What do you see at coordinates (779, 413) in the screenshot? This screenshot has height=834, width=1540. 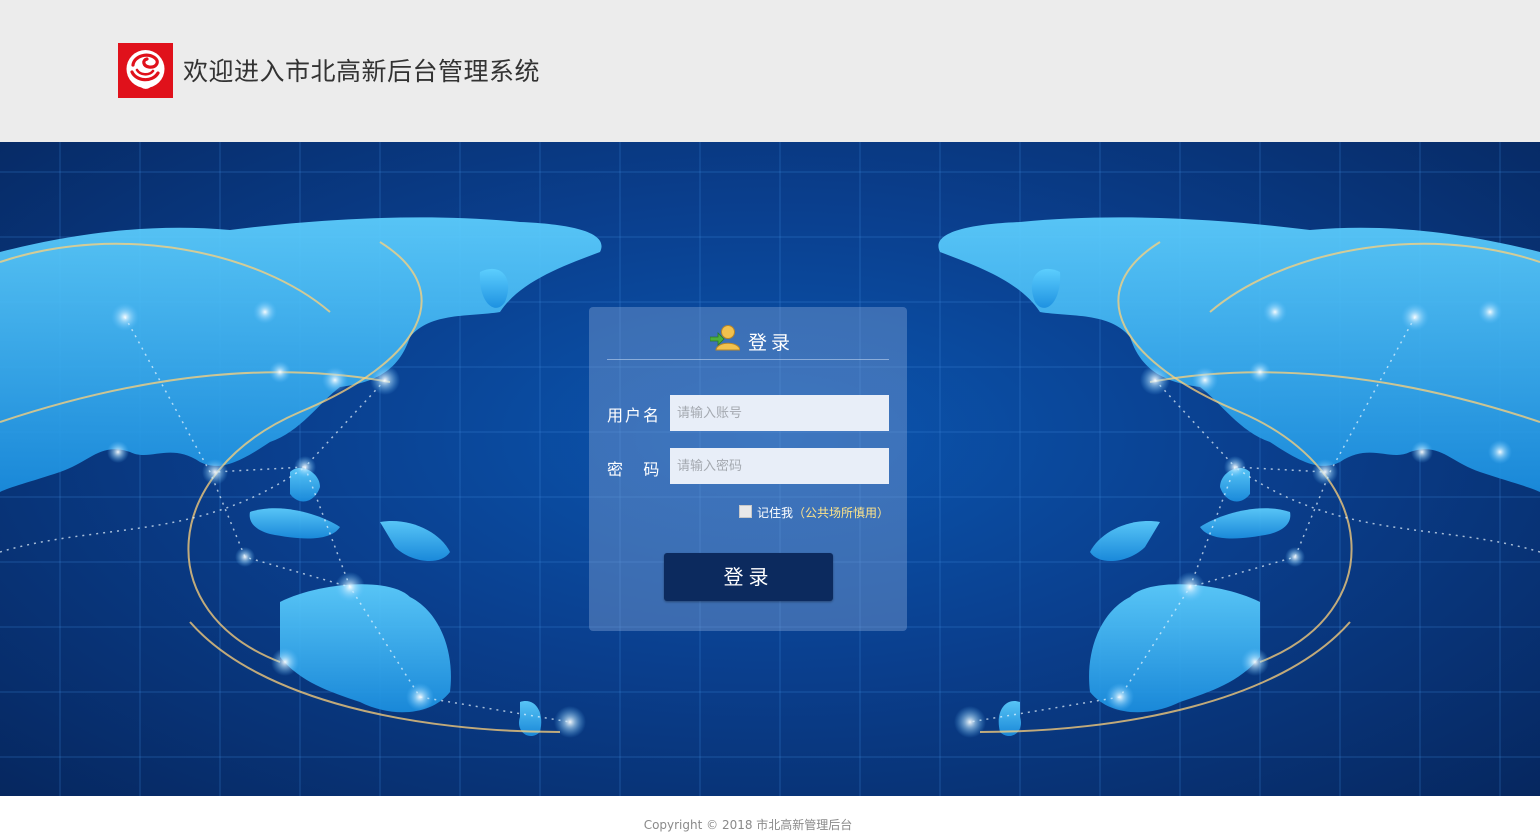 I see `username-input` at bounding box center [779, 413].